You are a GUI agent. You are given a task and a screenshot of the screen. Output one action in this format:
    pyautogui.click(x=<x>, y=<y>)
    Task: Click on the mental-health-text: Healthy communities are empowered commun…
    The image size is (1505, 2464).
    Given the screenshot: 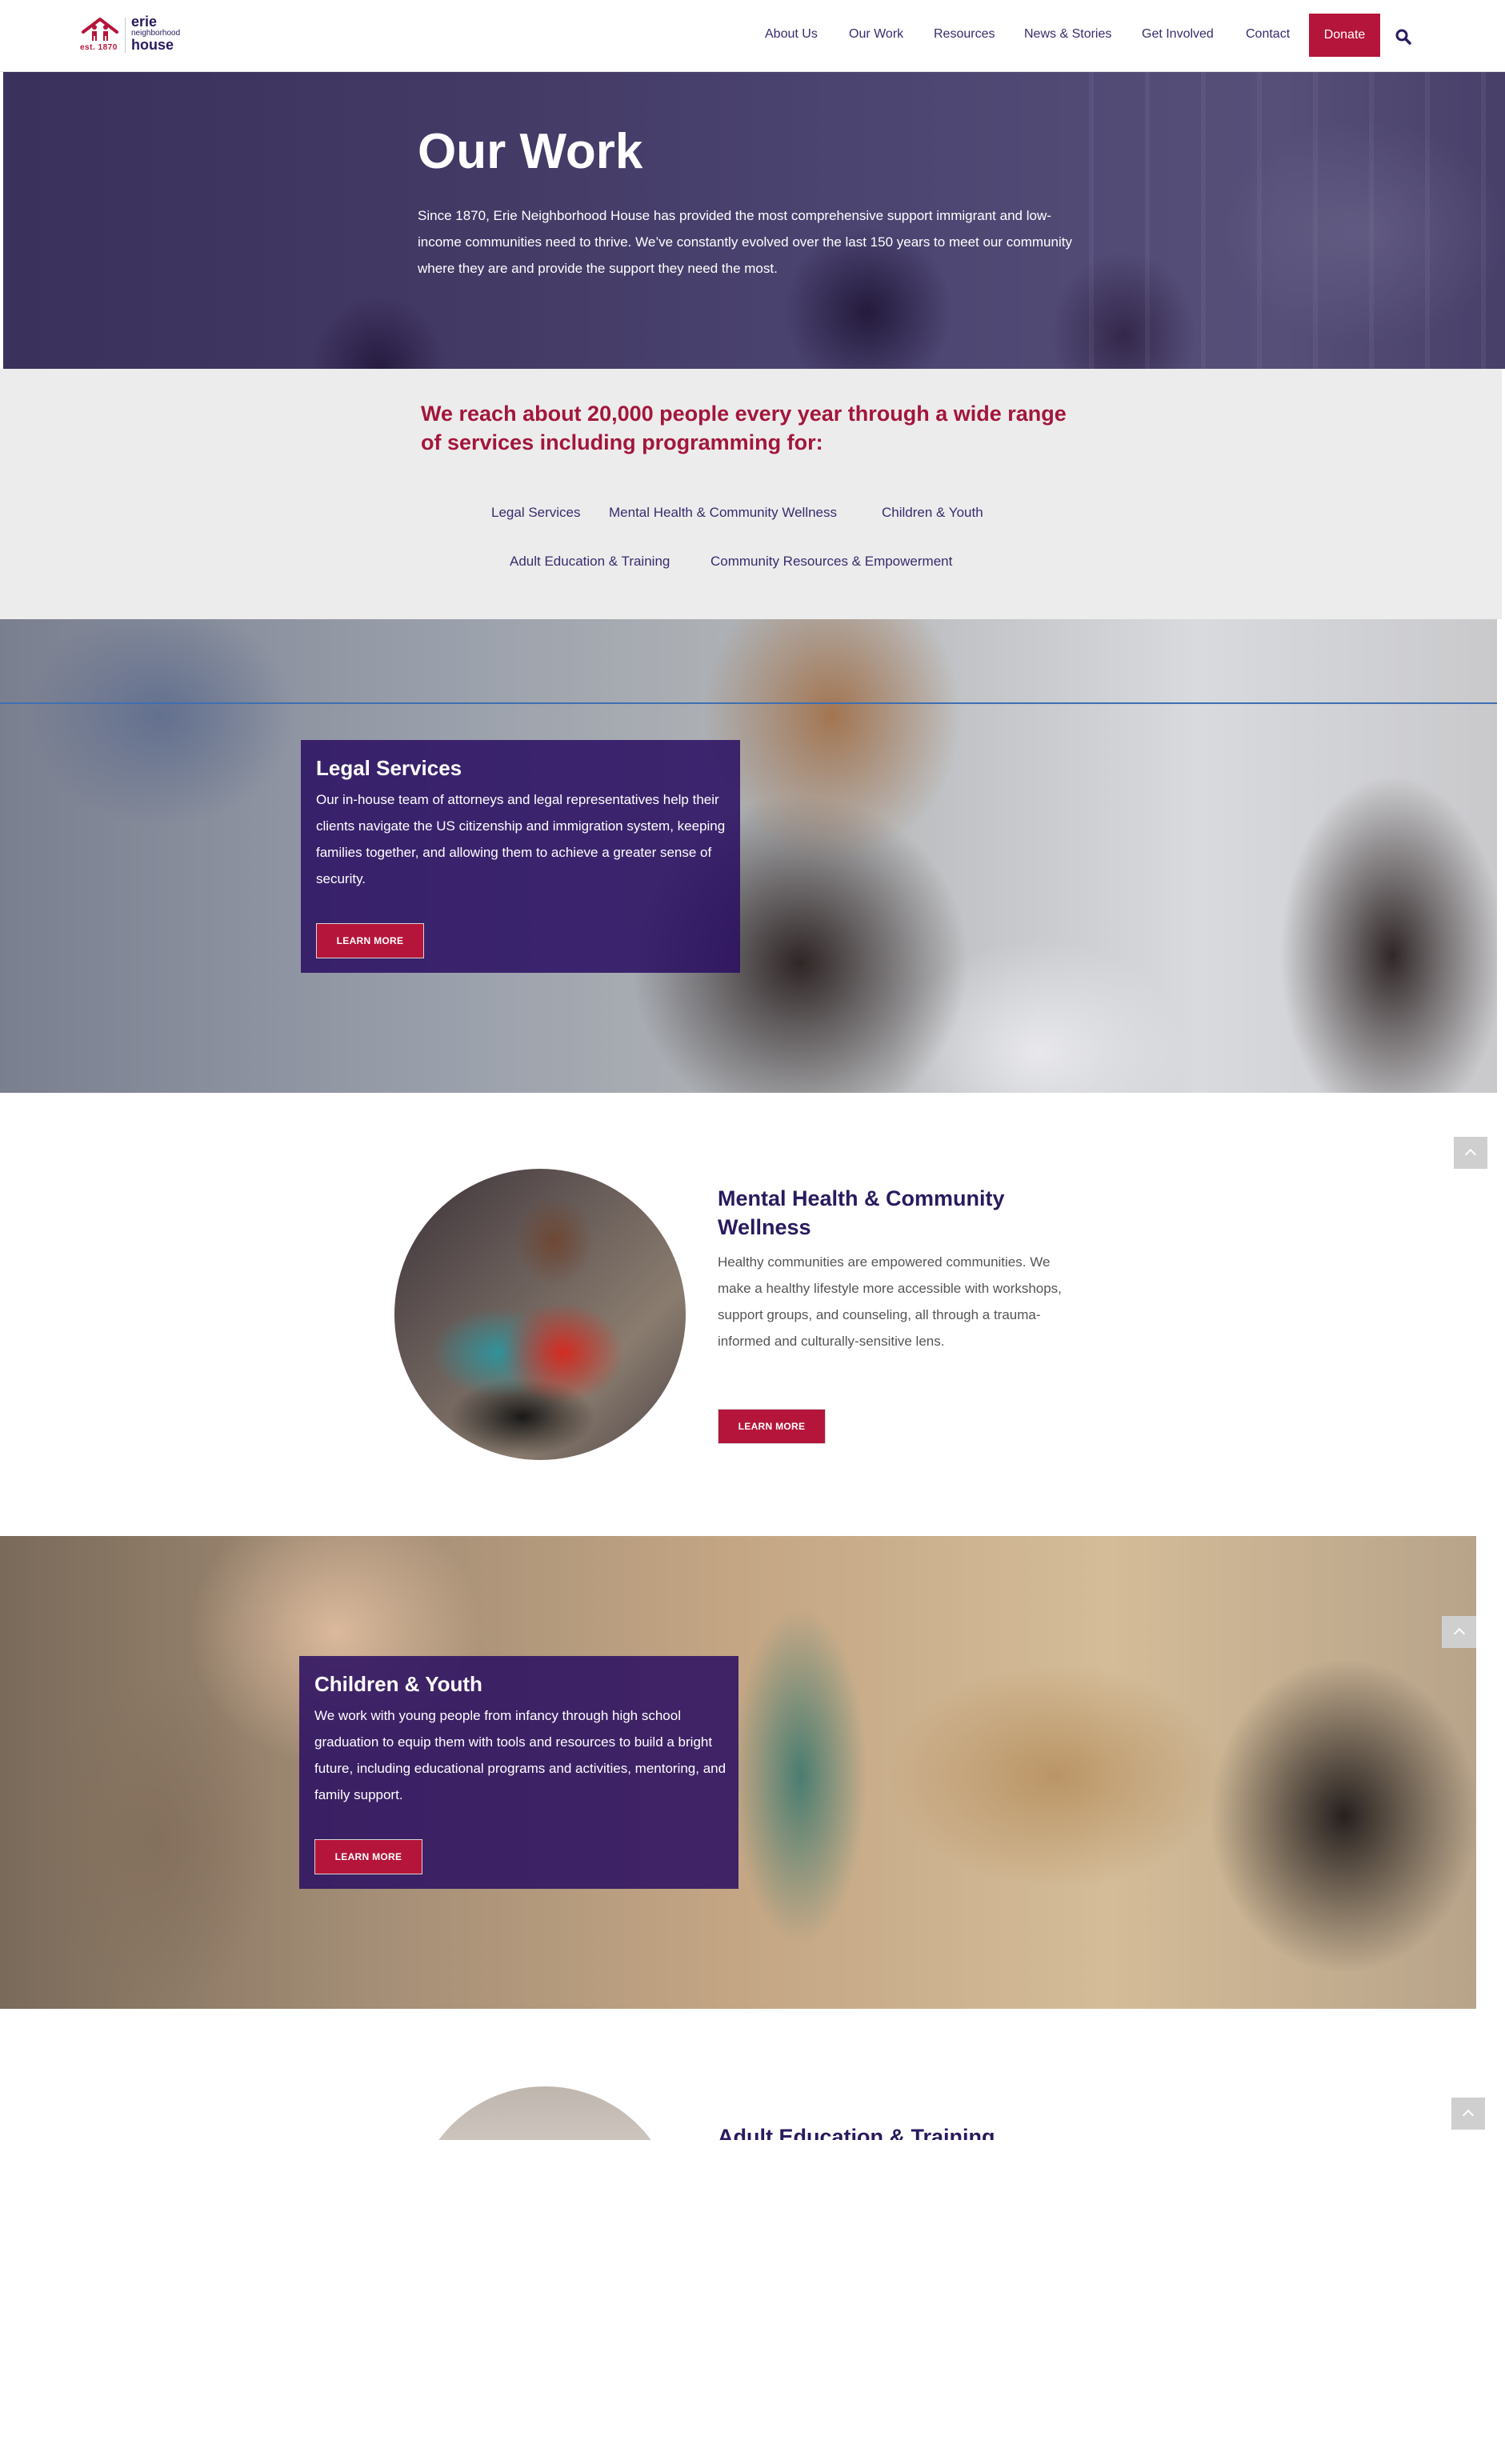 What is the action you would take?
    pyautogui.click(x=890, y=1301)
    